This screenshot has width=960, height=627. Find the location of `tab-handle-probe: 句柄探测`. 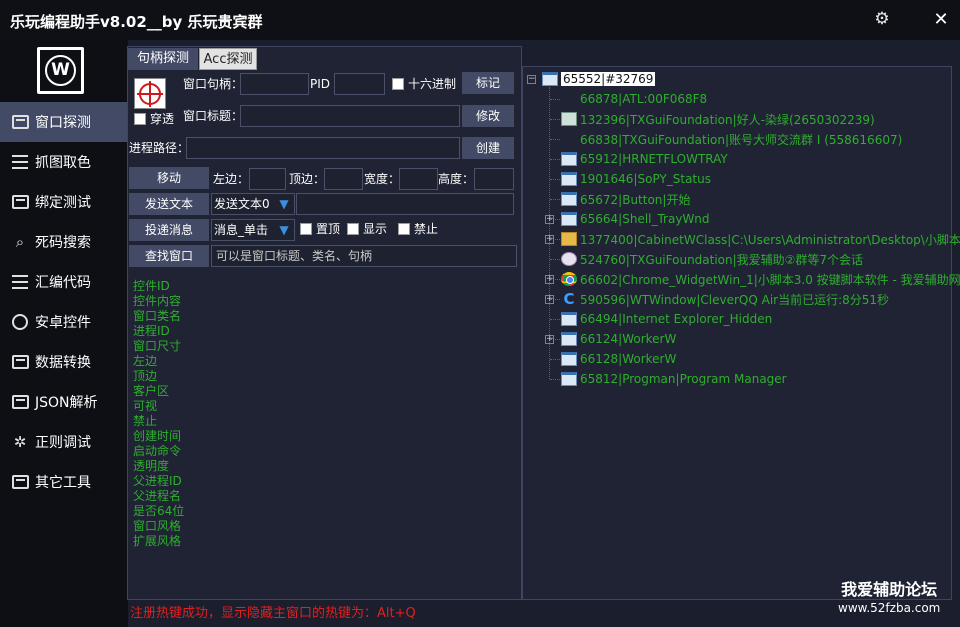

tab-handle-probe: 句柄探测 is located at coordinates (163, 59).